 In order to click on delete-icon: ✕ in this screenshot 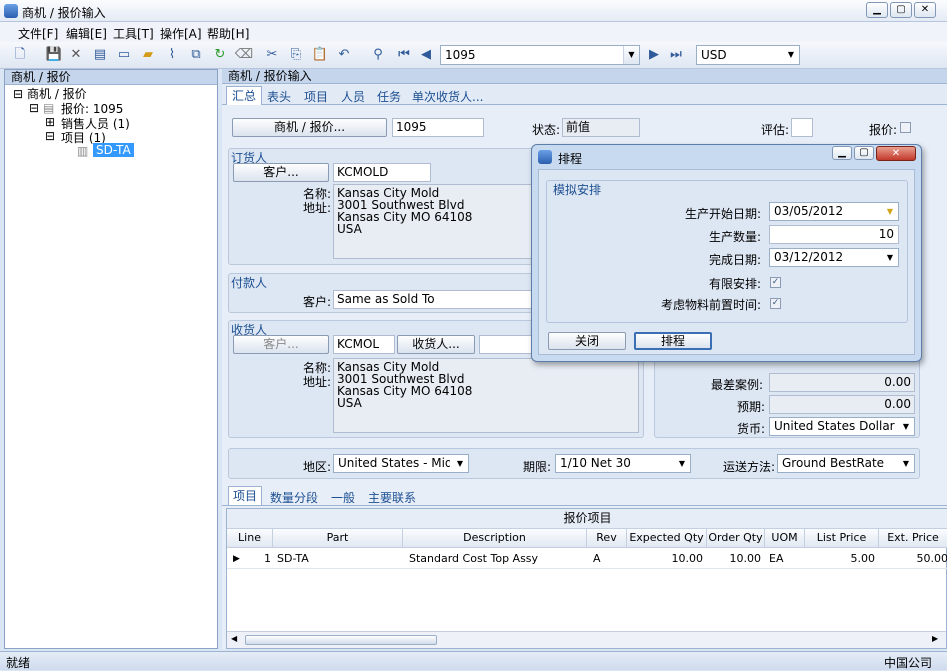, I will do `click(76, 55)`.